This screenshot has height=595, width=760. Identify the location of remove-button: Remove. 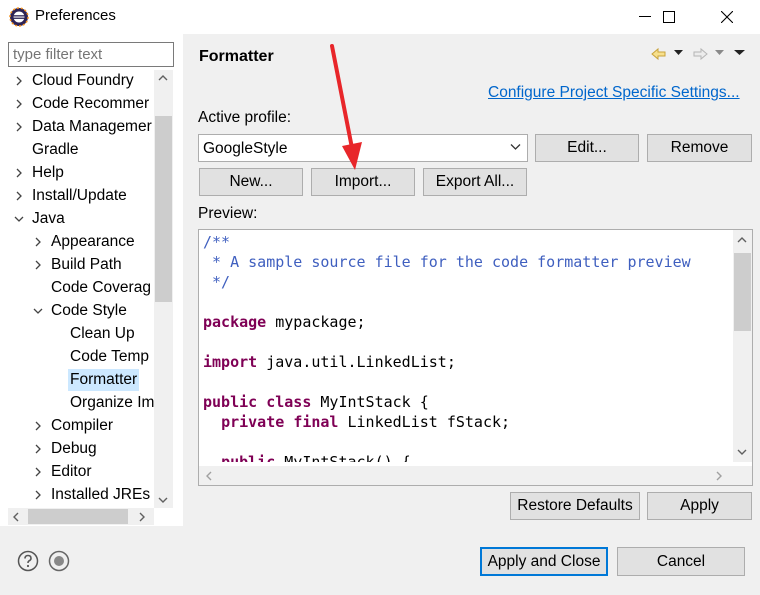
(699, 148).